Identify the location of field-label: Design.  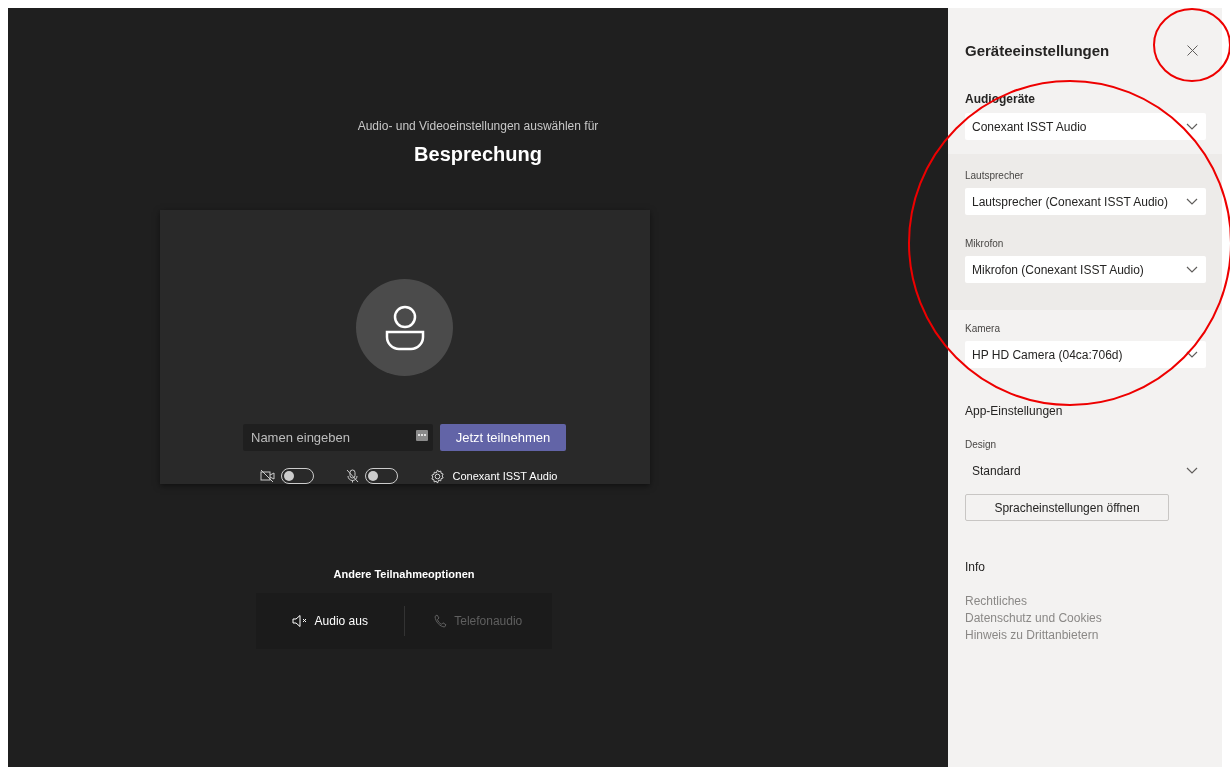
(981, 444).